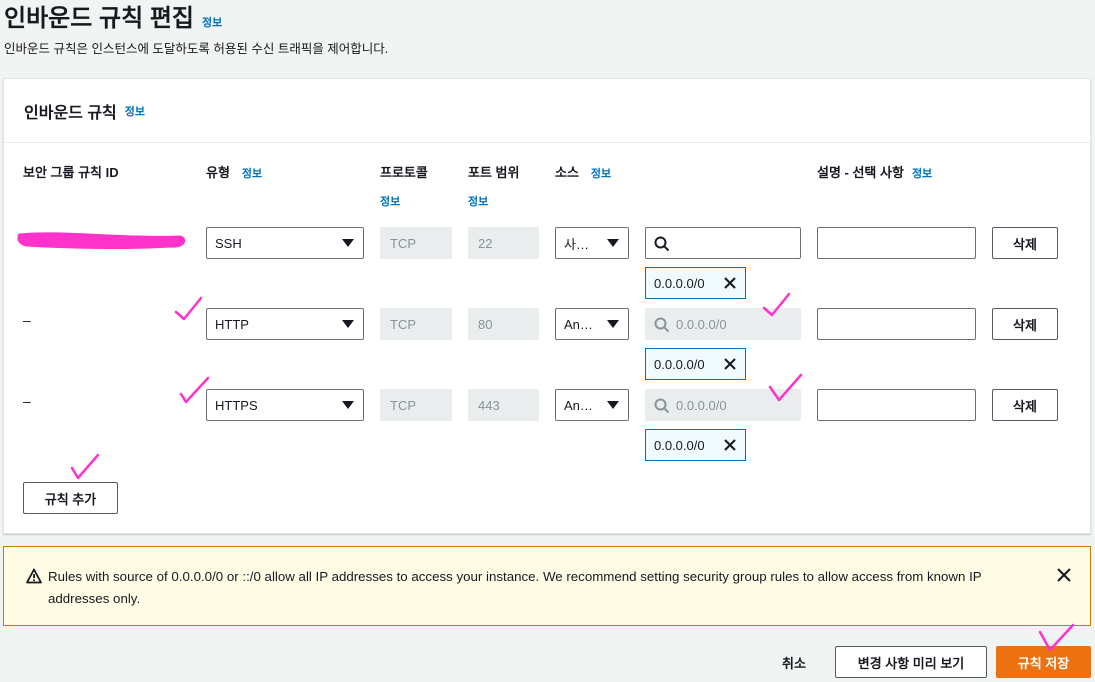 The image size is (1095, 682). I want to click on column-header-protocol: 프로토콜, so click(404, 171).